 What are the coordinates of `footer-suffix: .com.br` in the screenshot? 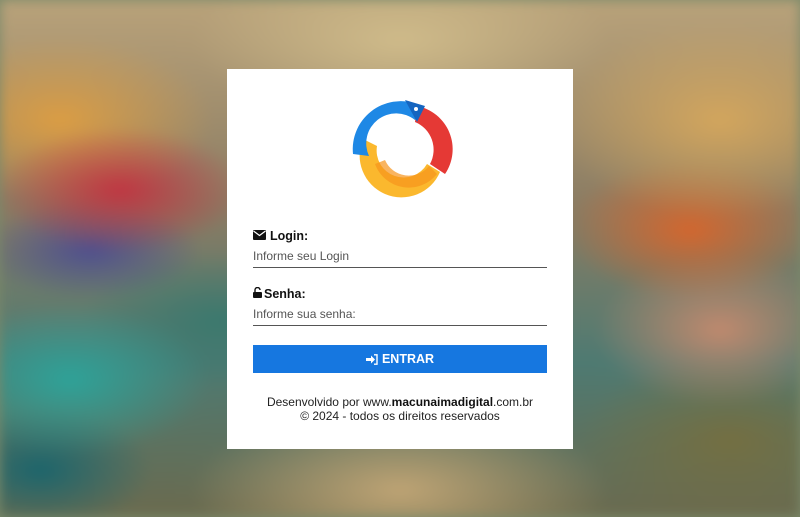 It's located at (513, 402).